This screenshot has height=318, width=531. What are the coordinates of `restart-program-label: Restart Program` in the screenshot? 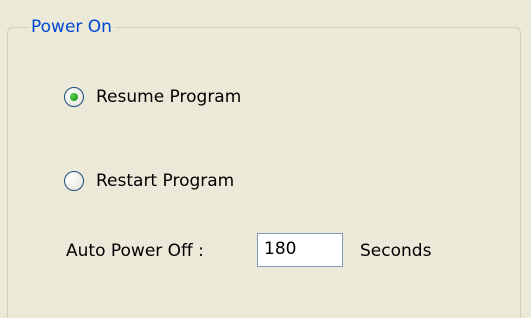 It's located at (165, 181).